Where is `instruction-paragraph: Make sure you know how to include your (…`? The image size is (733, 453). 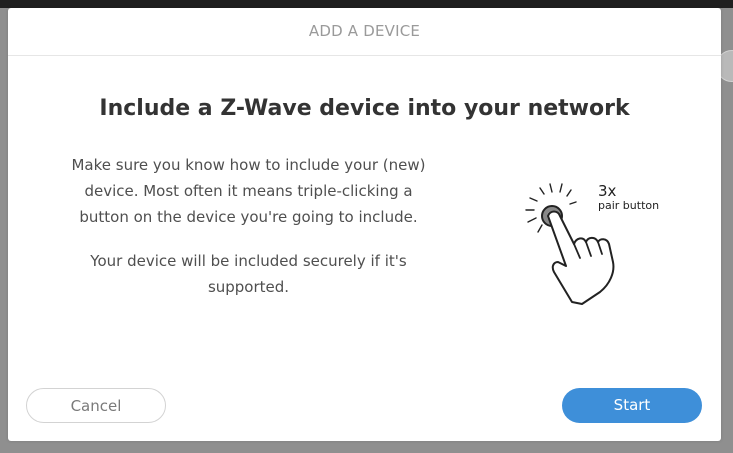
instruction-paragraph: Make sure you know how to include your (… is located at coordinates (248, 191).